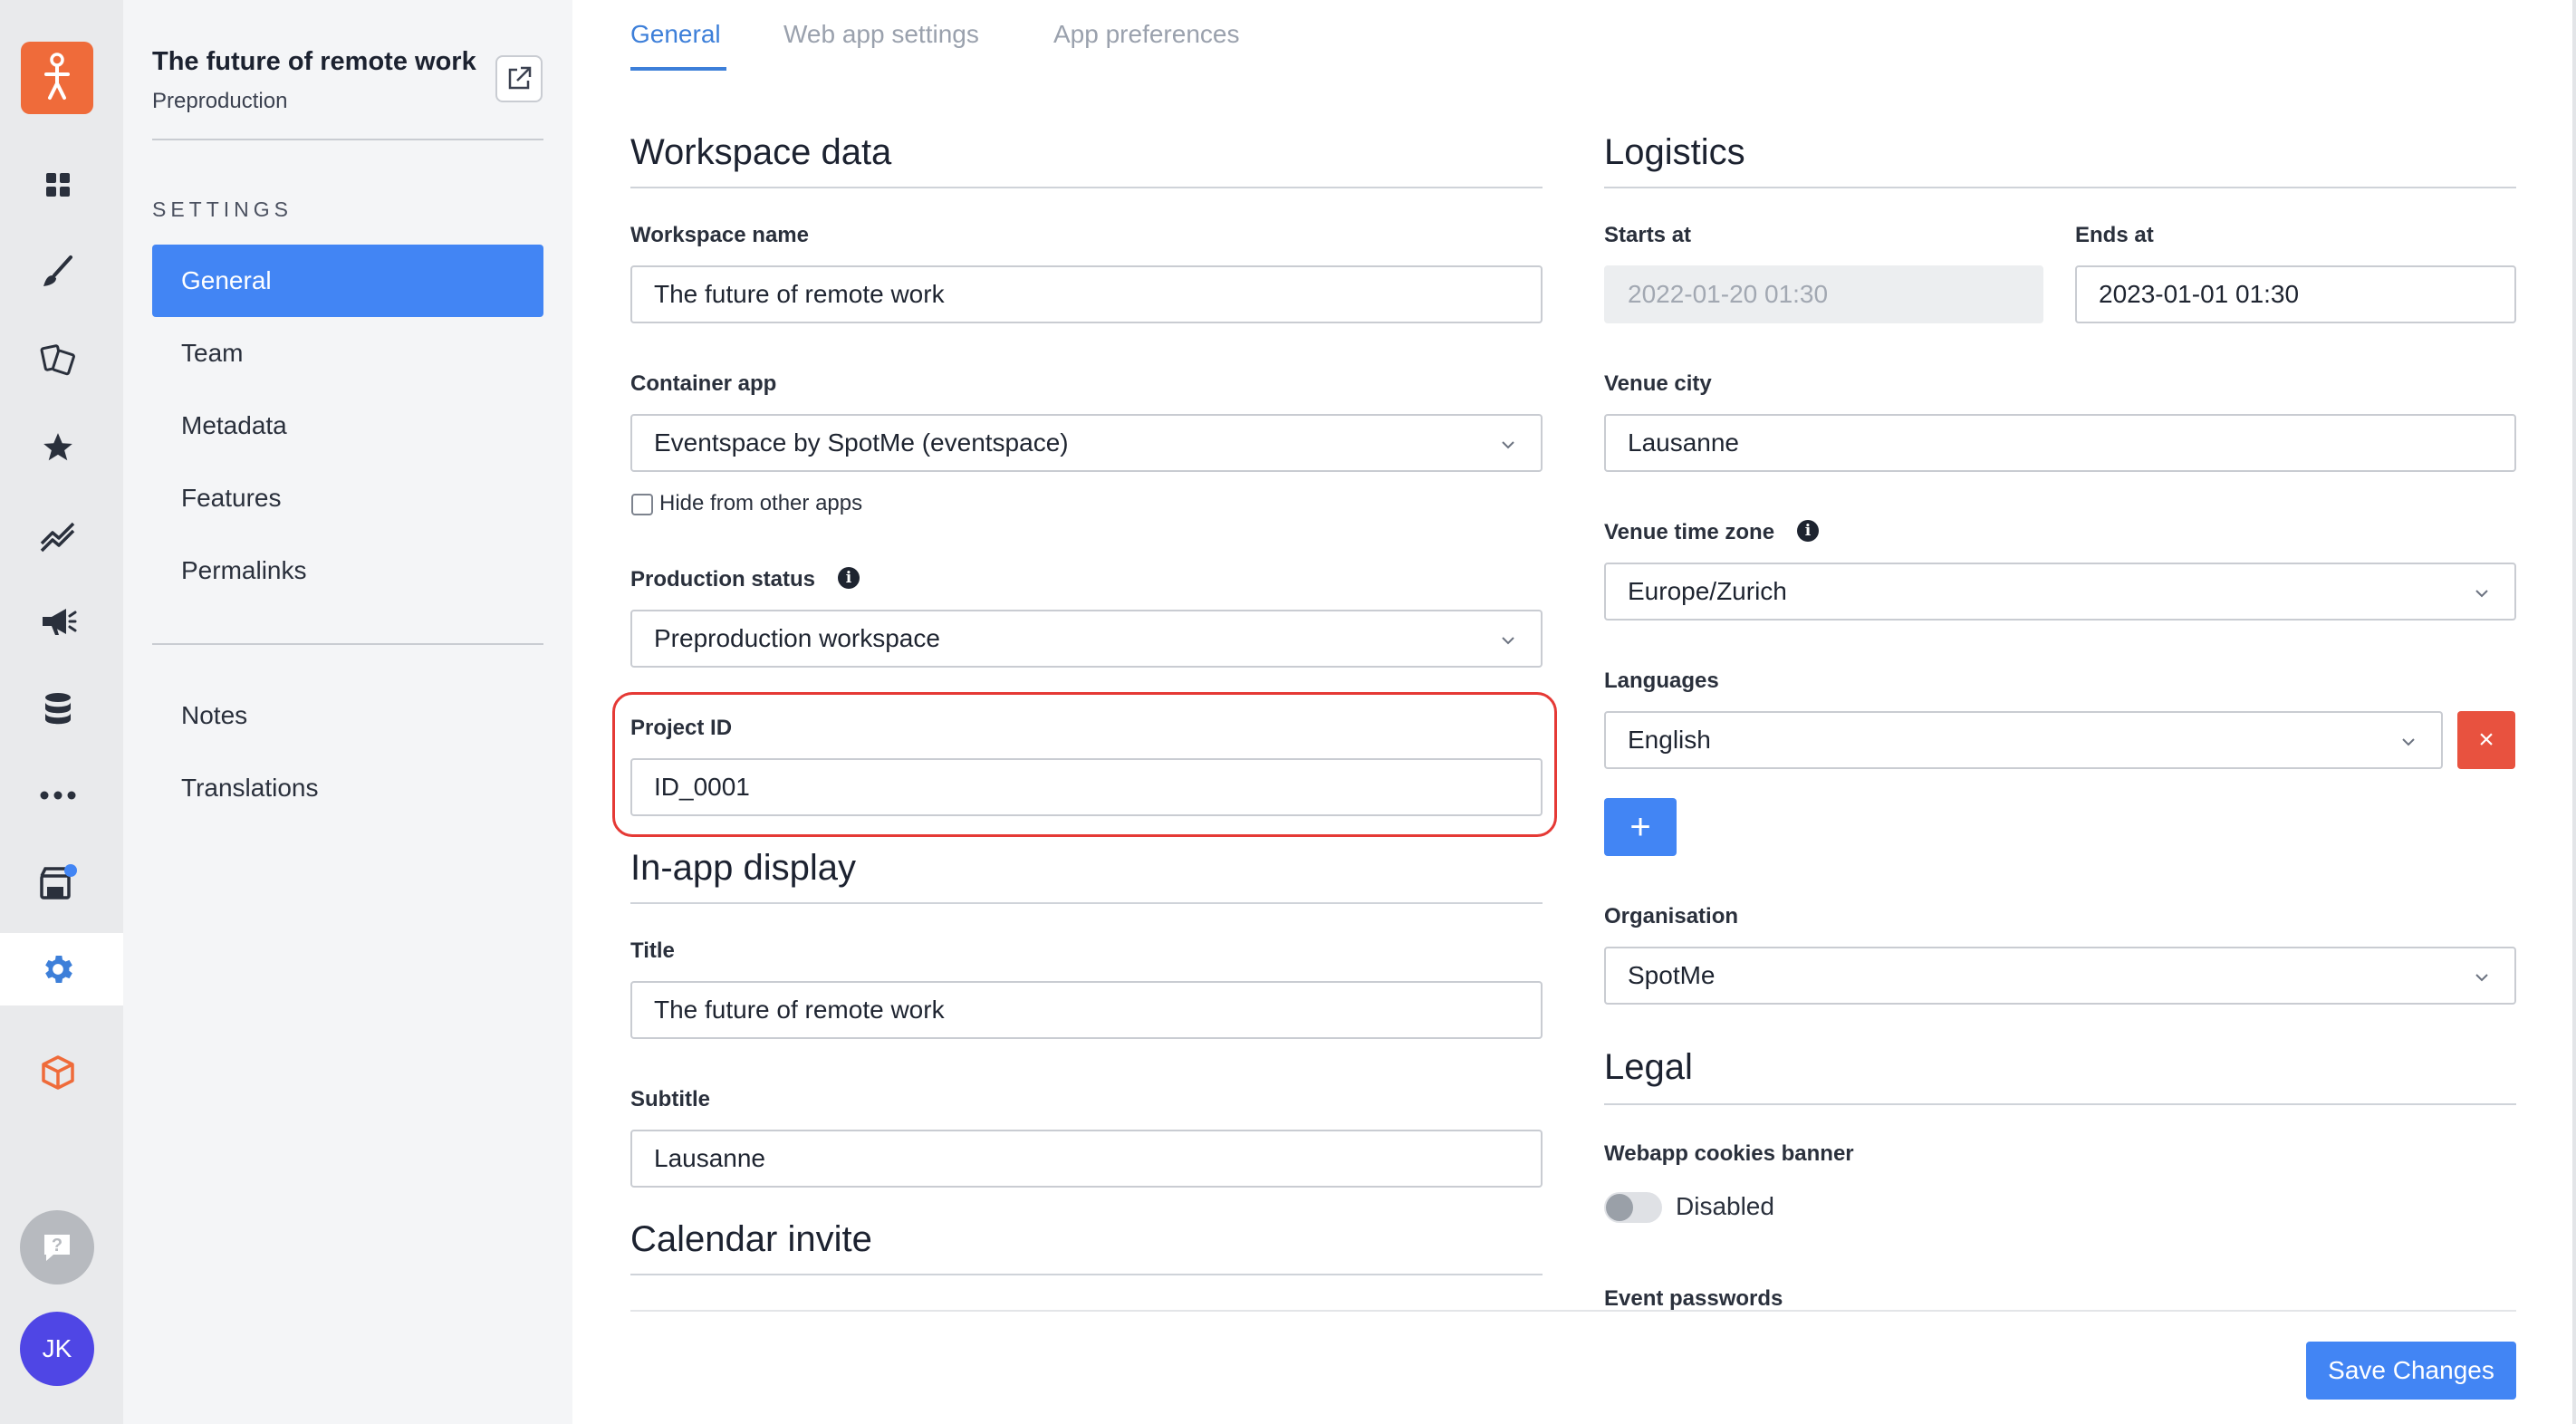  What do you see at coordinates (1728, 294) in the screenshot?
I see `starts-at-value: 2022-01-20 01:30` at bounding box center [1728, 294].